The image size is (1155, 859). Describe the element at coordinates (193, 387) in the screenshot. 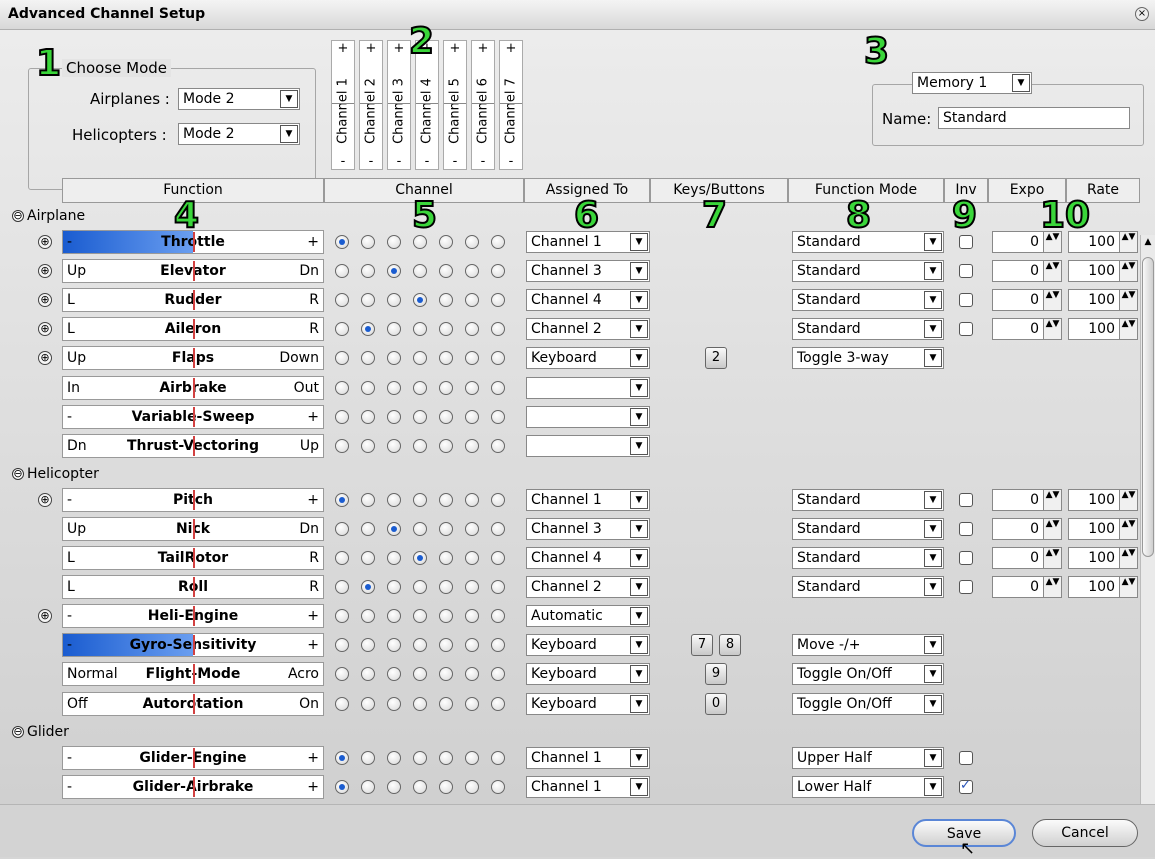

I see `function-slider: InAirbrakeOut` at that location.